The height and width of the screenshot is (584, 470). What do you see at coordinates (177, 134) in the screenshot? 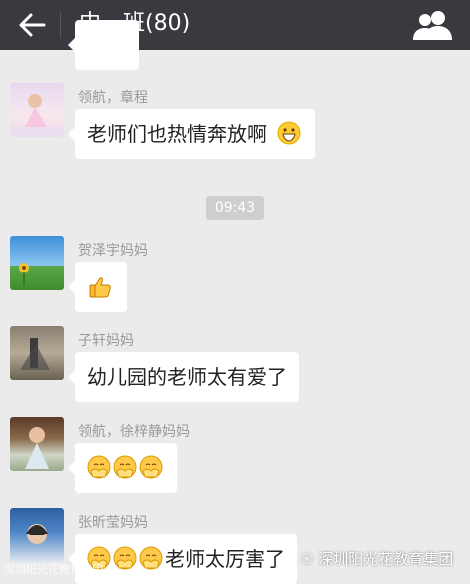
I see `message-text: 老师们也热情奔放啊` at bounding box center [177, 134].